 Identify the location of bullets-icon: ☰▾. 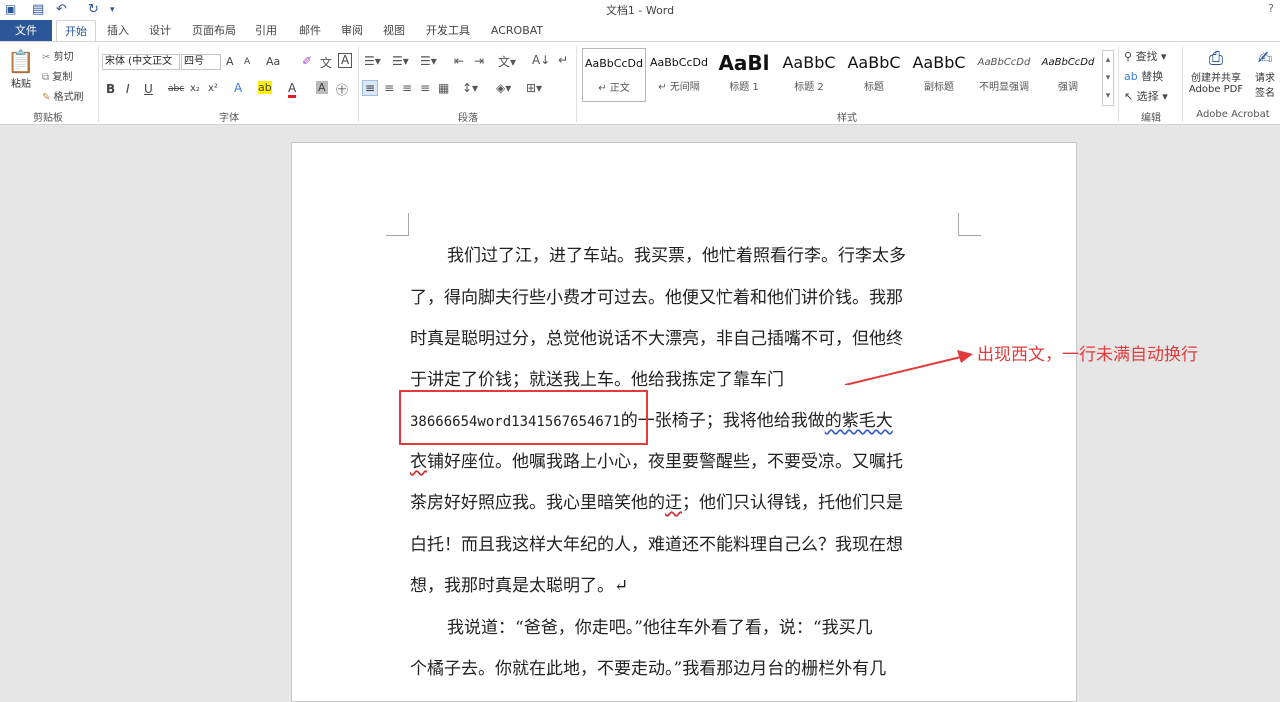
(372, 61).